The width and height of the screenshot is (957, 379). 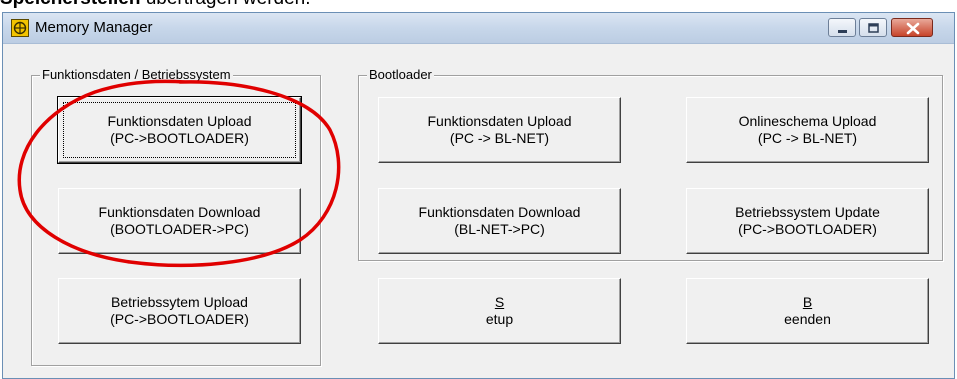 I want to click on beenden-label: Beenden, so click(x=807, y=311).